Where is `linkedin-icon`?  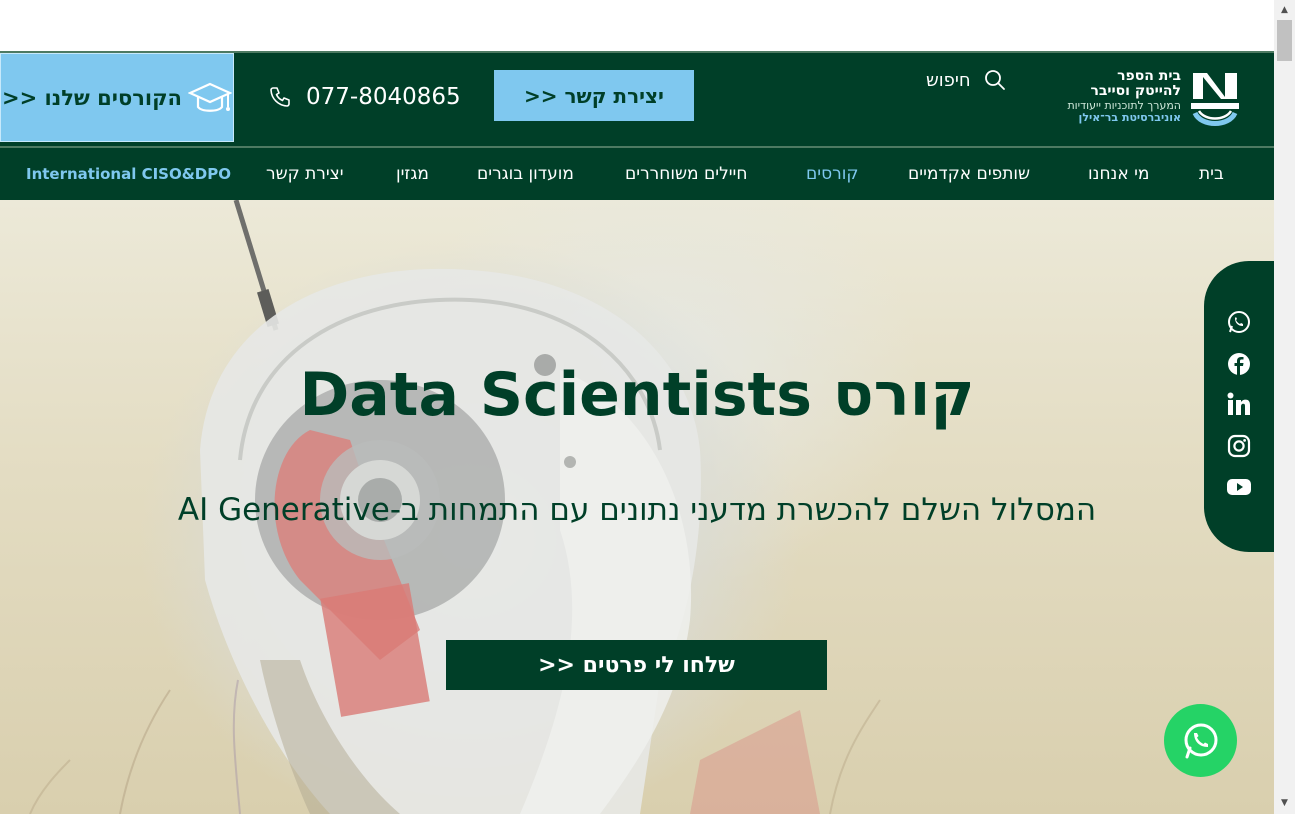 linkedin-icon is located at coordinates (1239, 404).